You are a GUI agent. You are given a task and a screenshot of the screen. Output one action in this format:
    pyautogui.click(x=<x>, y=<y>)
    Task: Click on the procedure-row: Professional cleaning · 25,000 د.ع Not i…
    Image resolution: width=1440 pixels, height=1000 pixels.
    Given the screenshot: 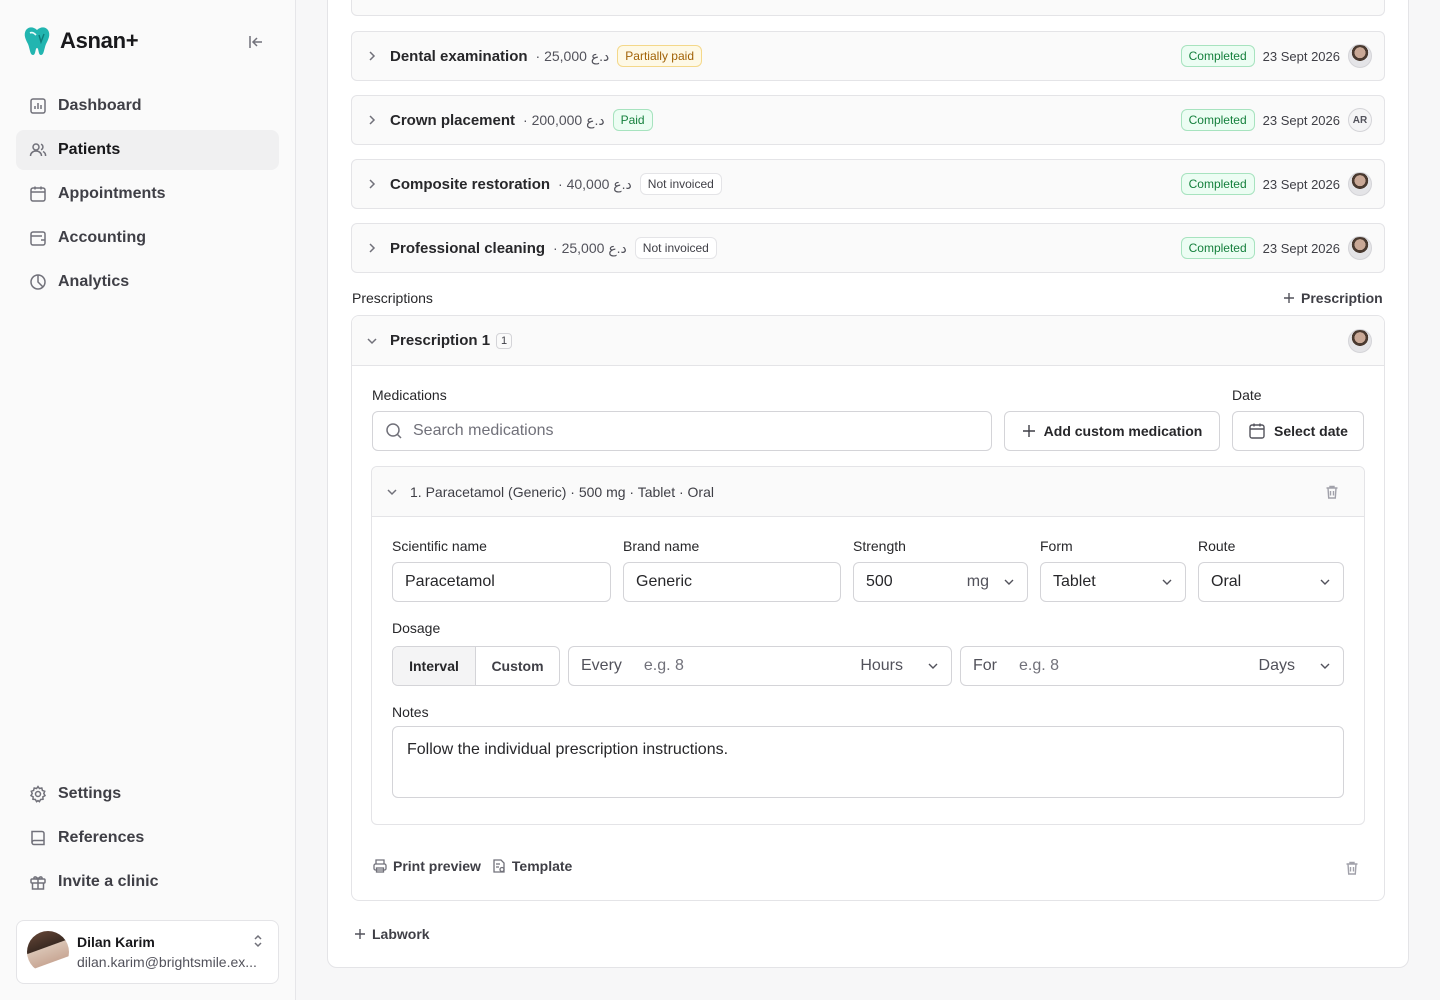 What is the action you would take?
    pyautogui.click(x=868, y=248)
    